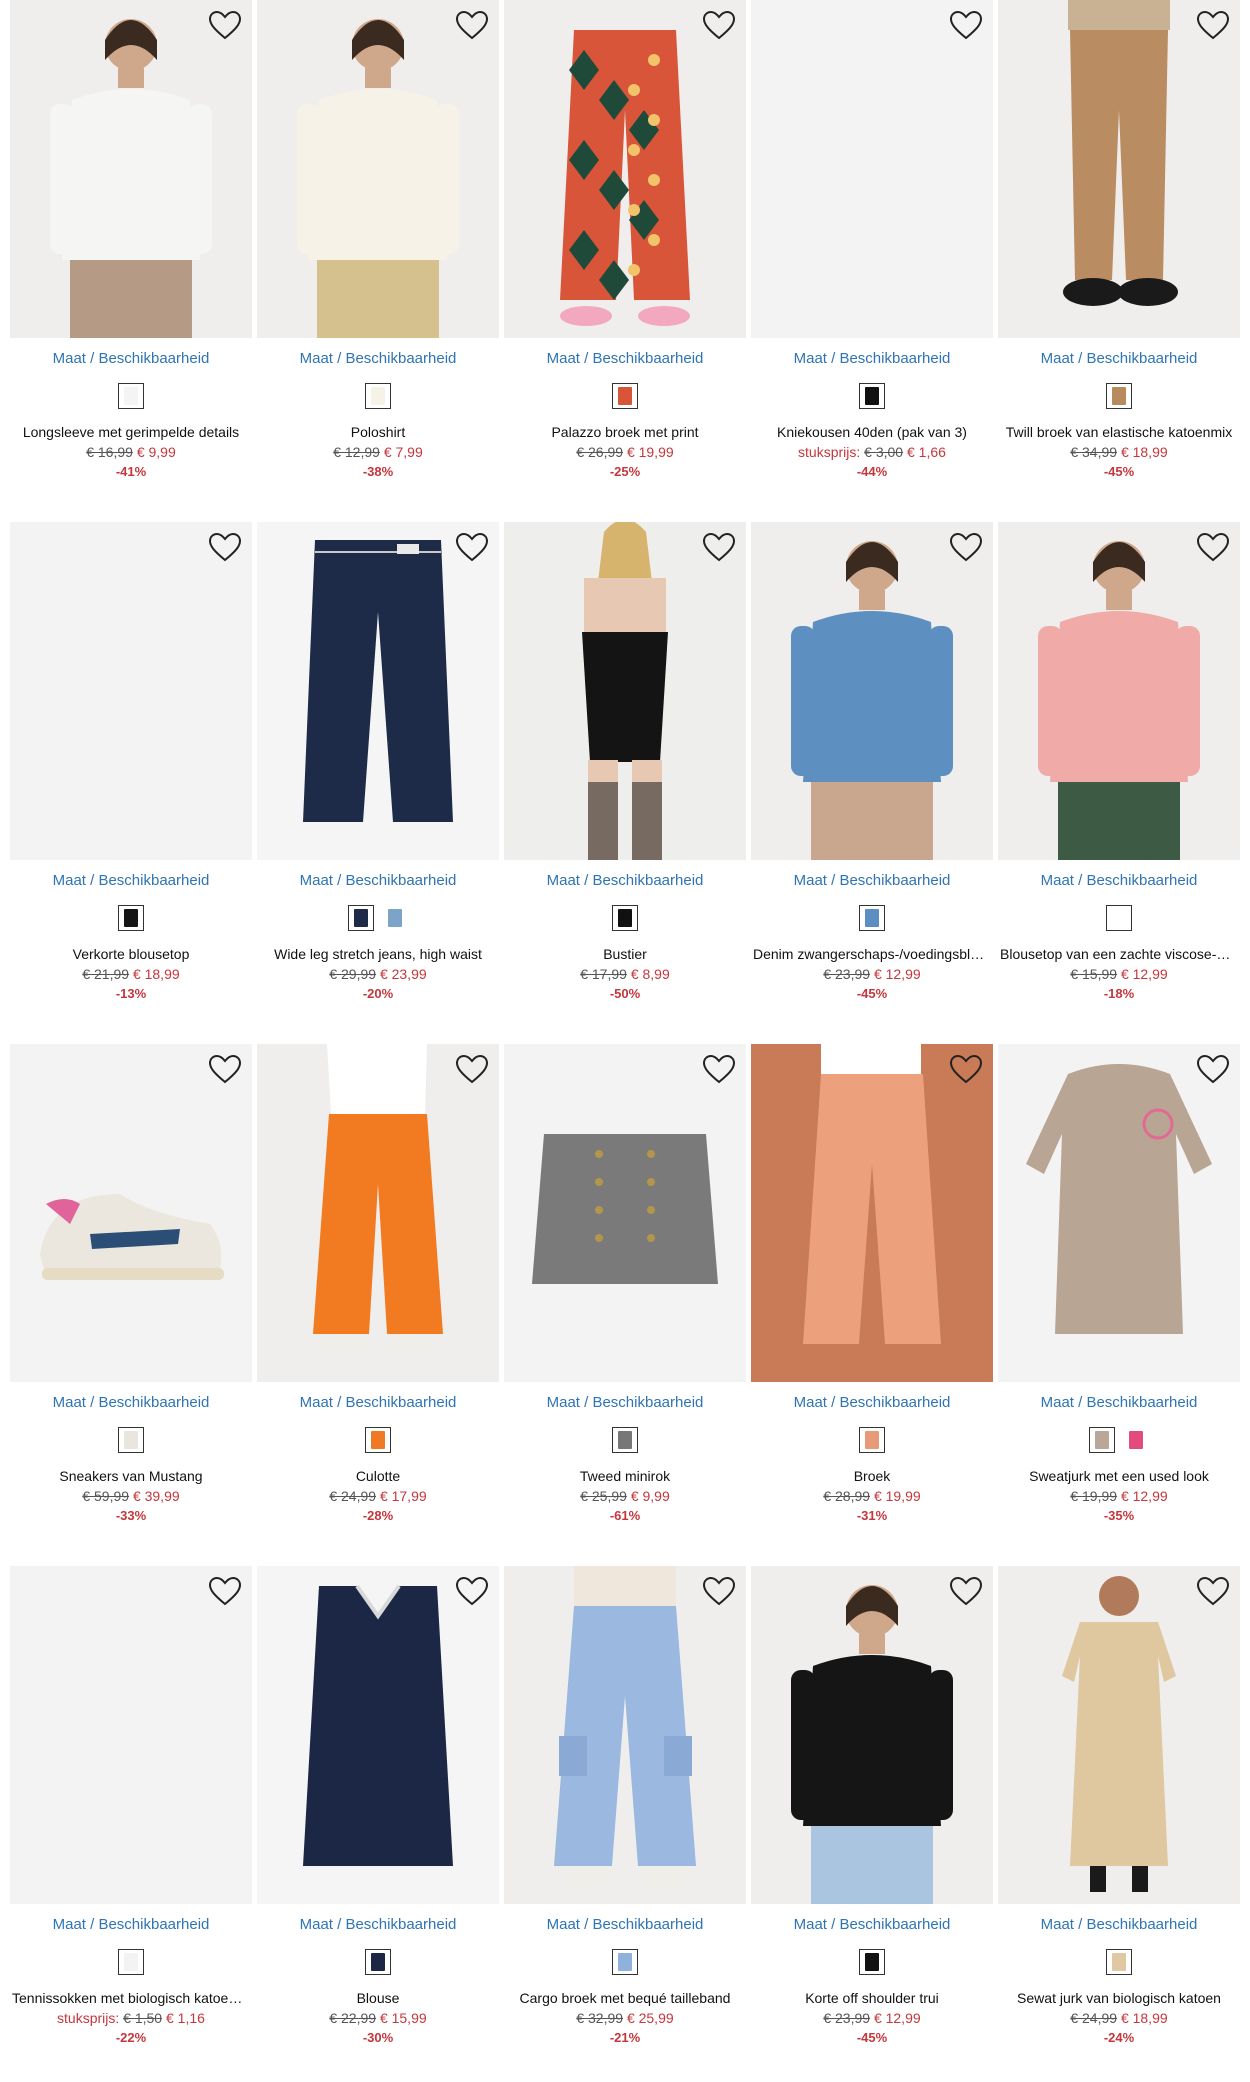 The width and height of the screenshot is (1250, 2082). Describe the element at coordinates (625, 1998) in the screenshot. I see `product-title: Cargo broek met bequé tailleband` at that location.